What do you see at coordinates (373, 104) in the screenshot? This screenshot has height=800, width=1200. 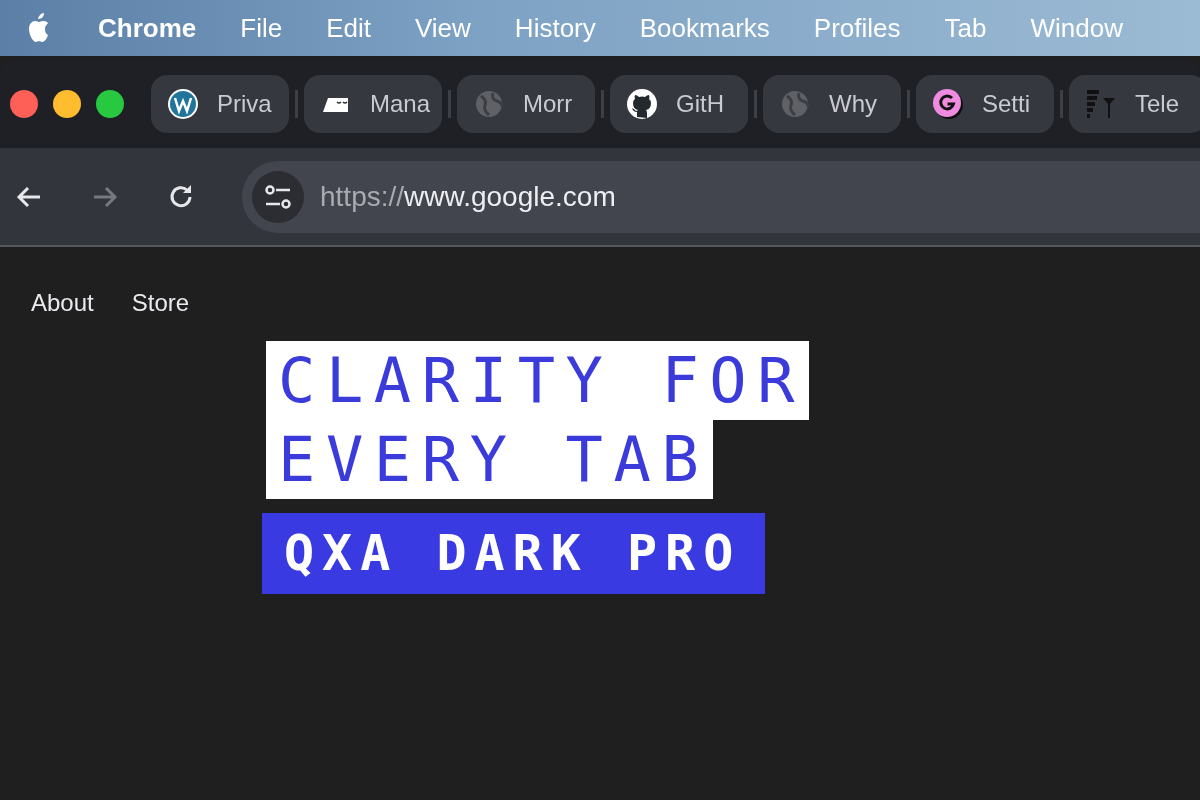 I see `browser-tab: Mana` at bounding box center [373, 104].